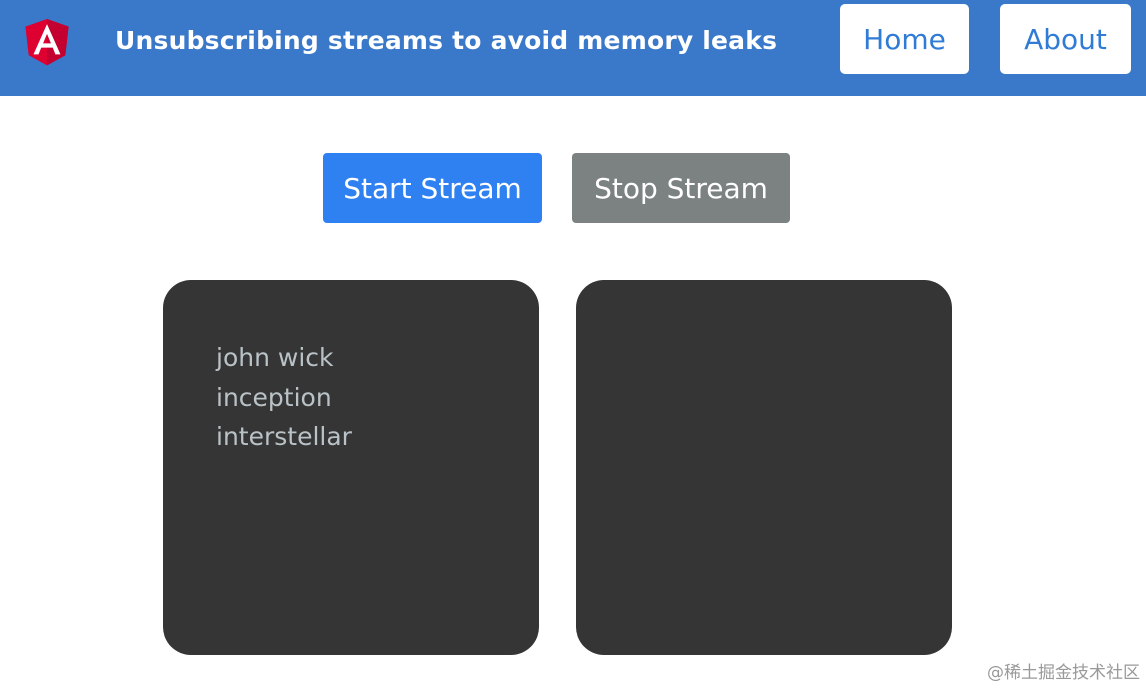 The height and width of the screenshot is (689, 1146). Describe the element at coordinates (904, 39) in the screenshot. I see `home-nav-button: Home` at that location.